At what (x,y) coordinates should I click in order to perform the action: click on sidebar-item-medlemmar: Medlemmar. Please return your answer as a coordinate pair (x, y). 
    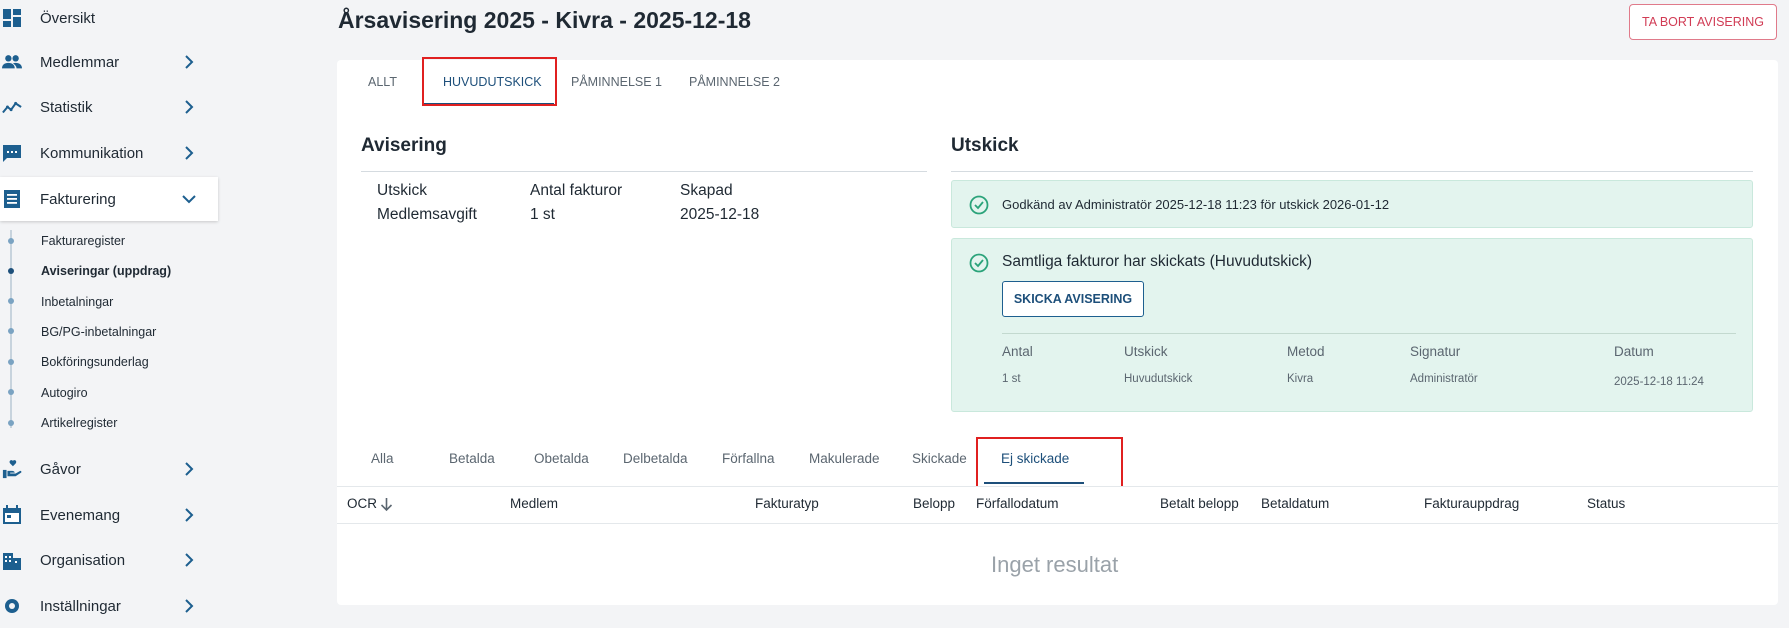
    Looking at the image, I should click on (109, 62).